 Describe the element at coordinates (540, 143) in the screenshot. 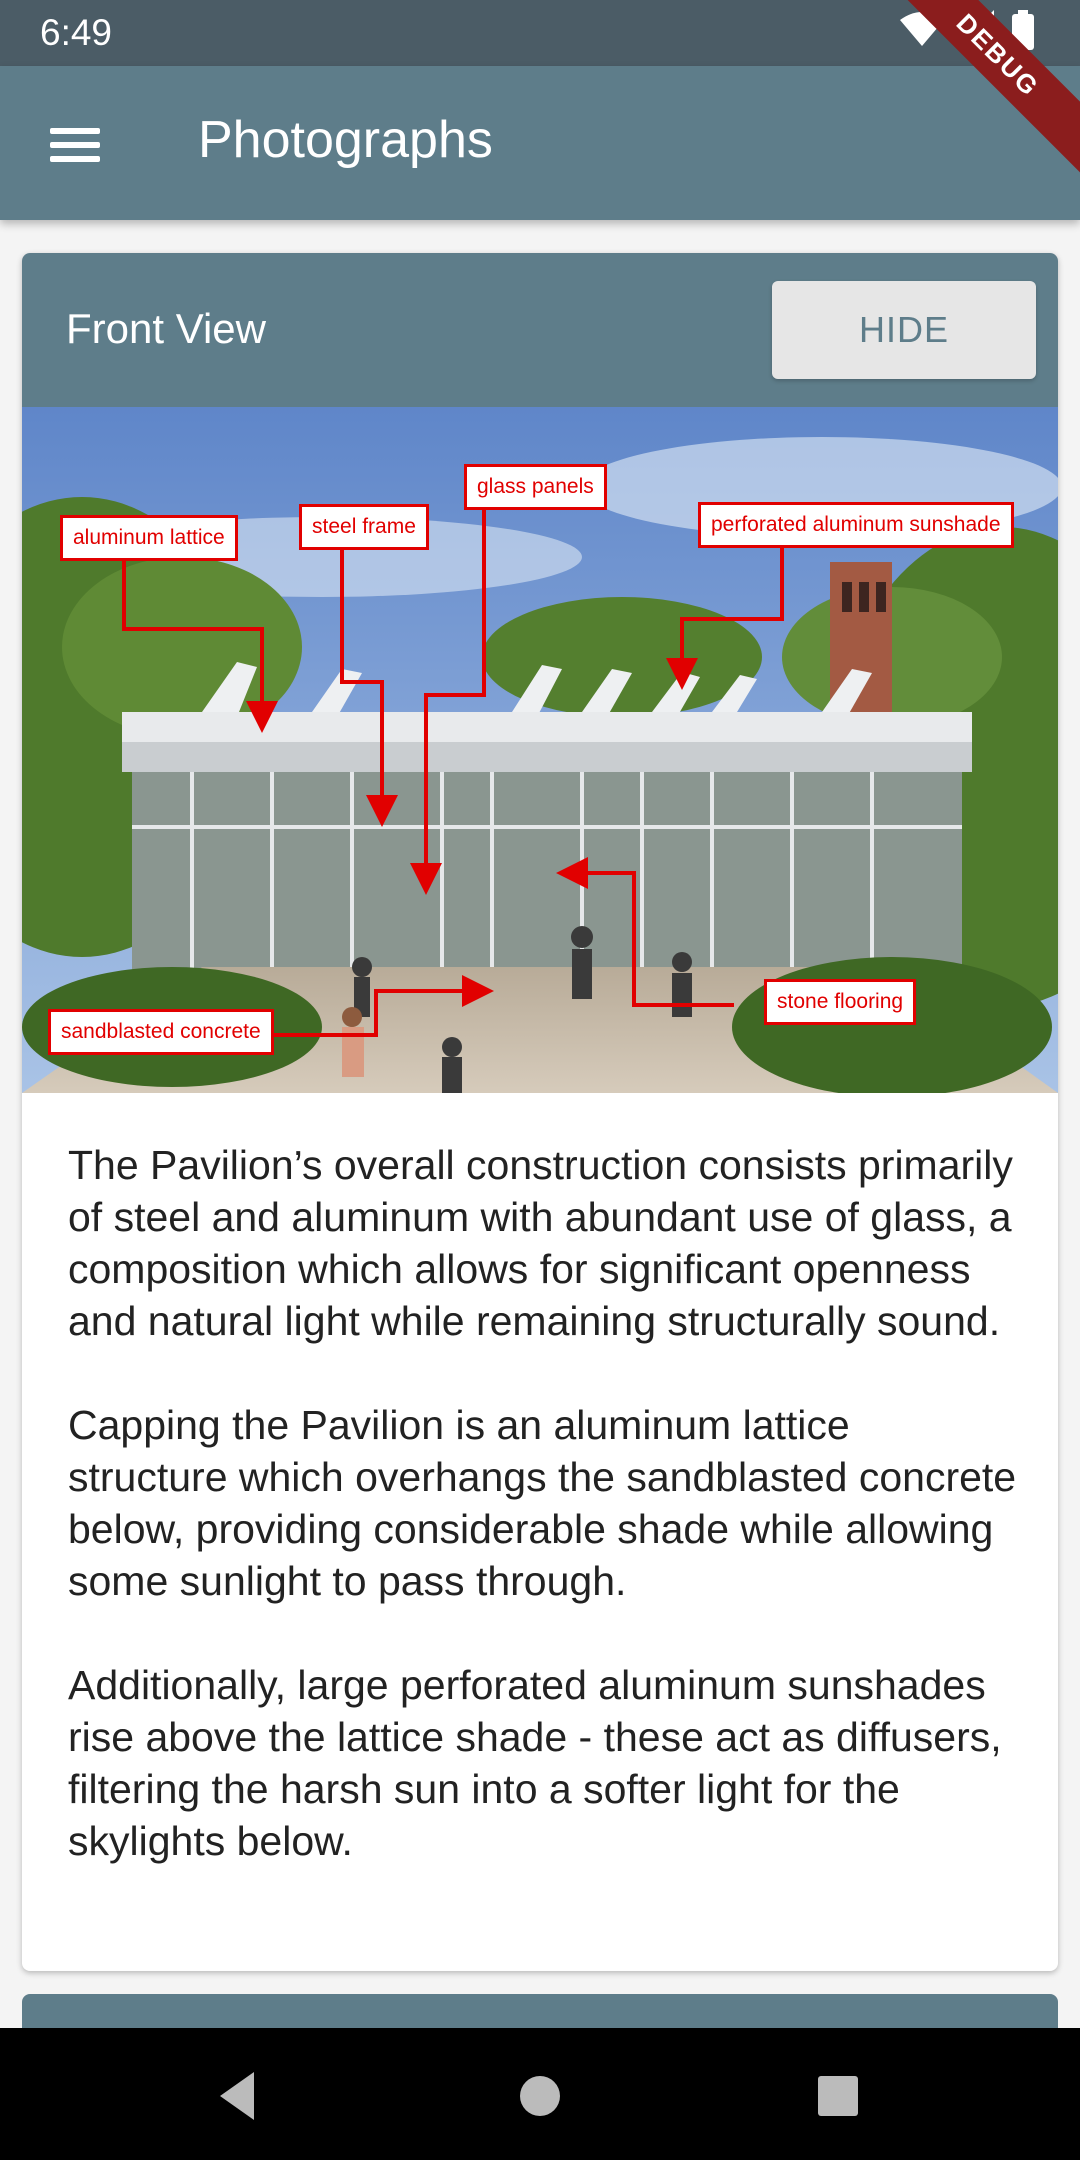

I see `app-bar: Photographs` at that location.